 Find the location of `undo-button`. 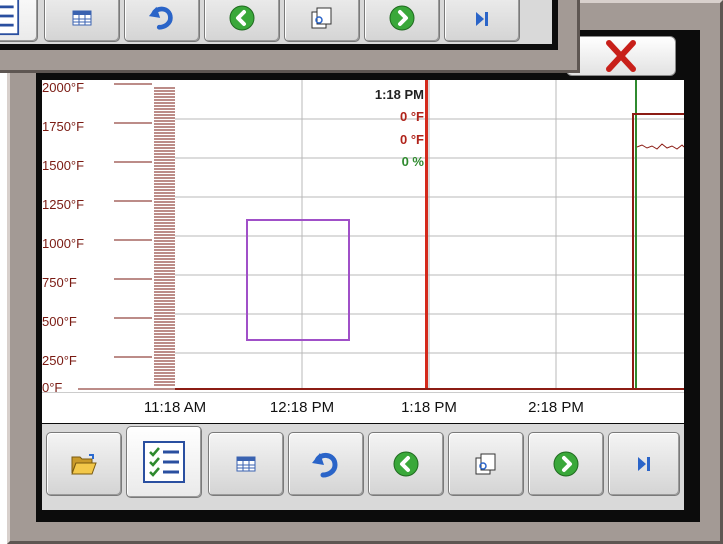

undo-button is located at coordinates (326, 464).